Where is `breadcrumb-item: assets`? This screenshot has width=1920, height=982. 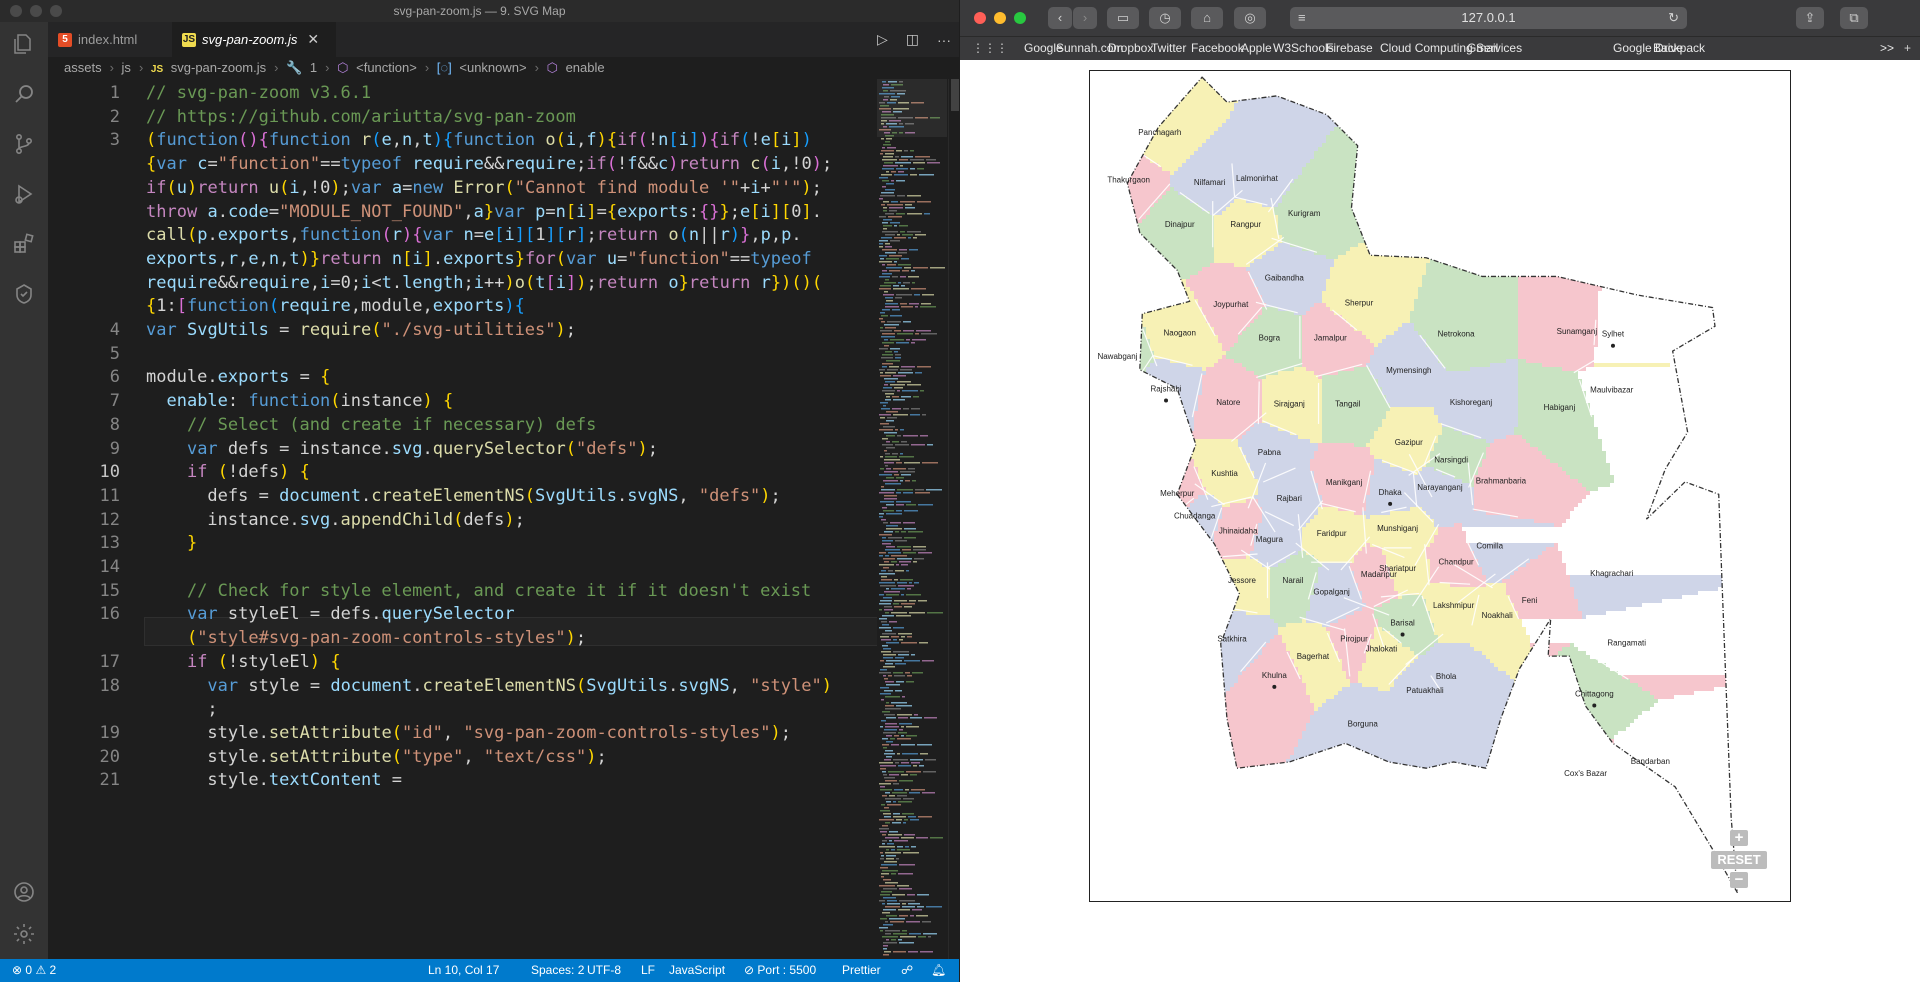
breadcrumb-item: assets is located at coordinates (83, 67).